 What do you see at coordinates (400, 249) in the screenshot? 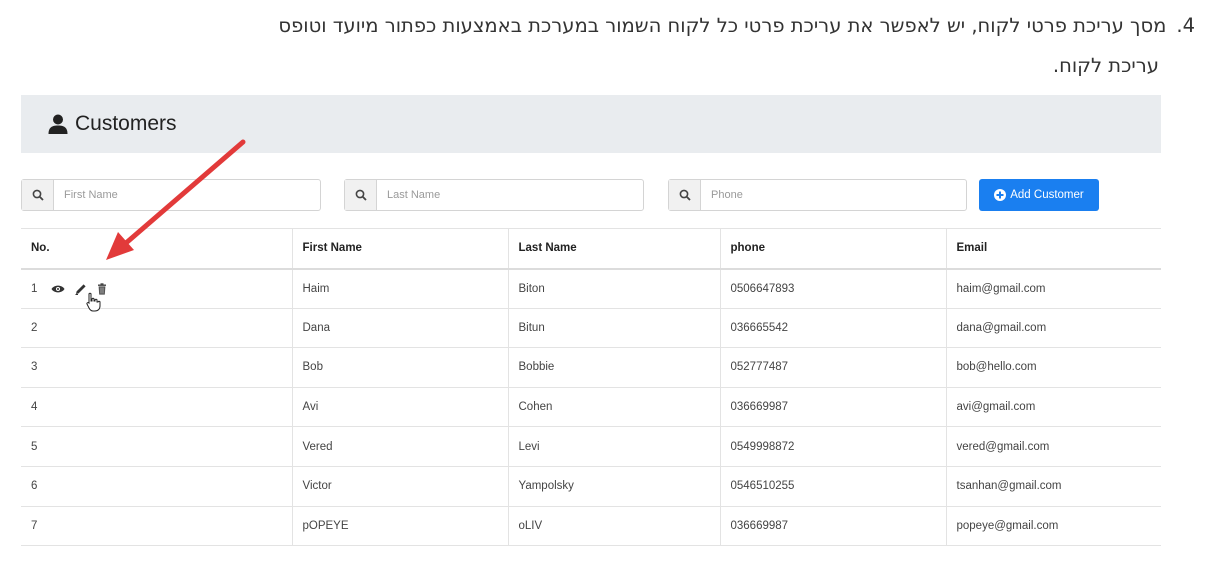
I see `header-first-name: First Name` at bounding box center [400, 249].